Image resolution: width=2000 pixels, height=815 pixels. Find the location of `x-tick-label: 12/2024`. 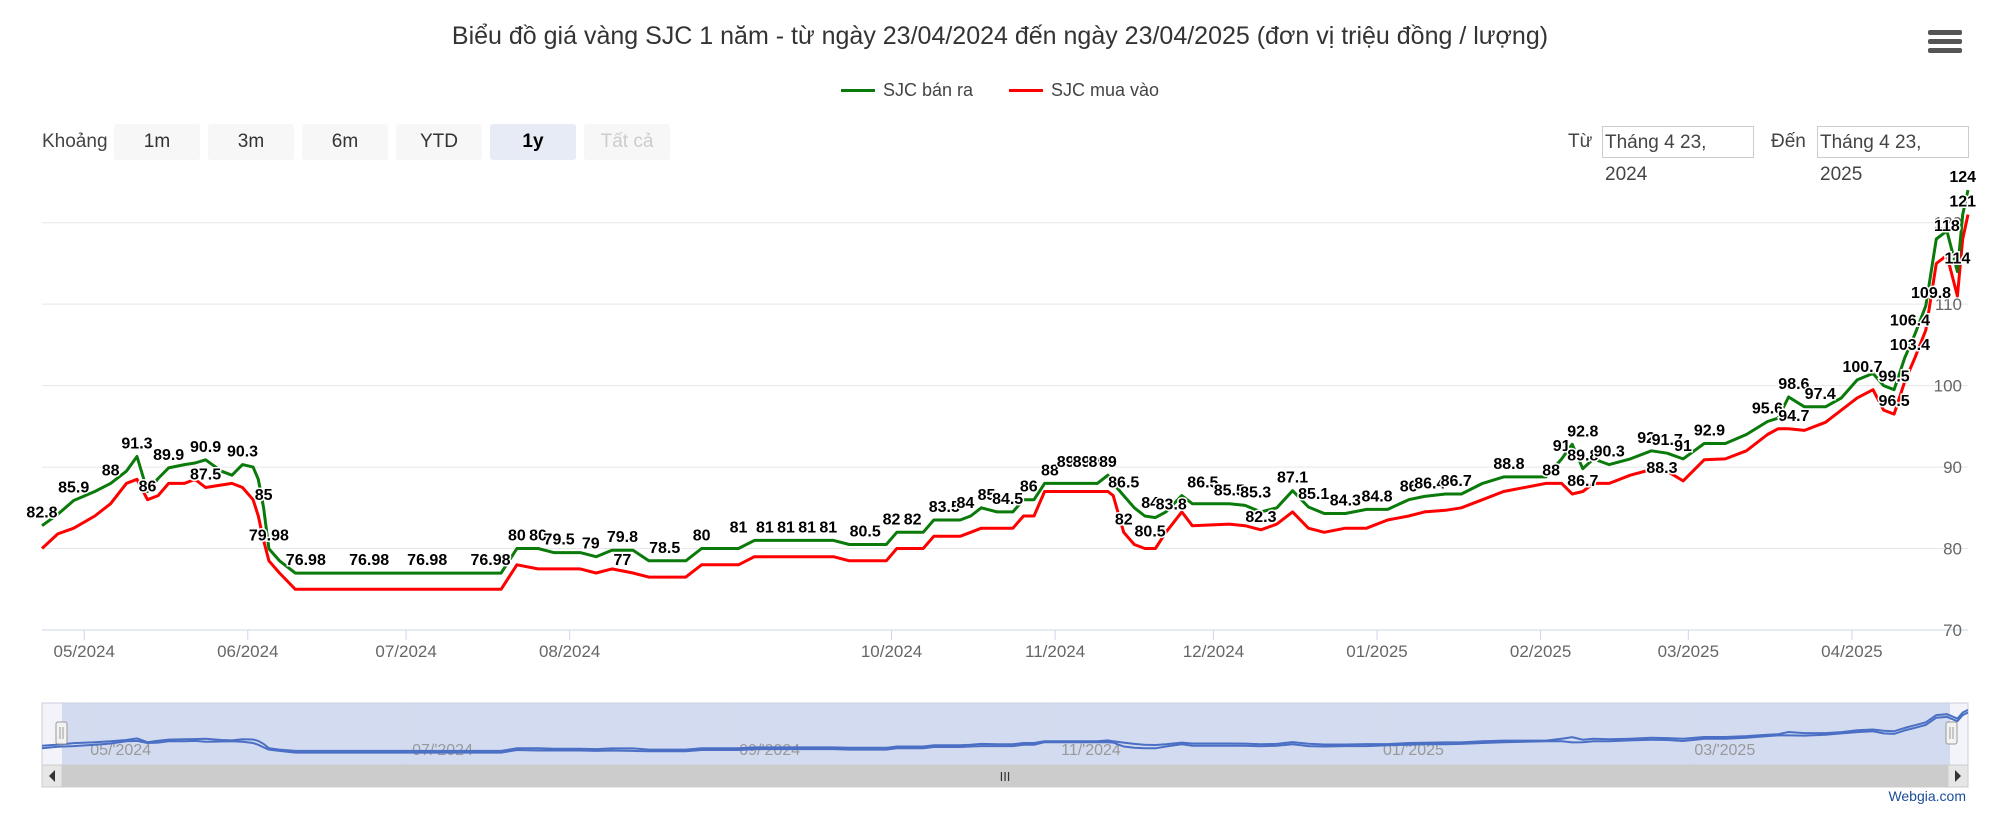

x-tick-label: 12/2024 is located at coordinates (1213, 651).